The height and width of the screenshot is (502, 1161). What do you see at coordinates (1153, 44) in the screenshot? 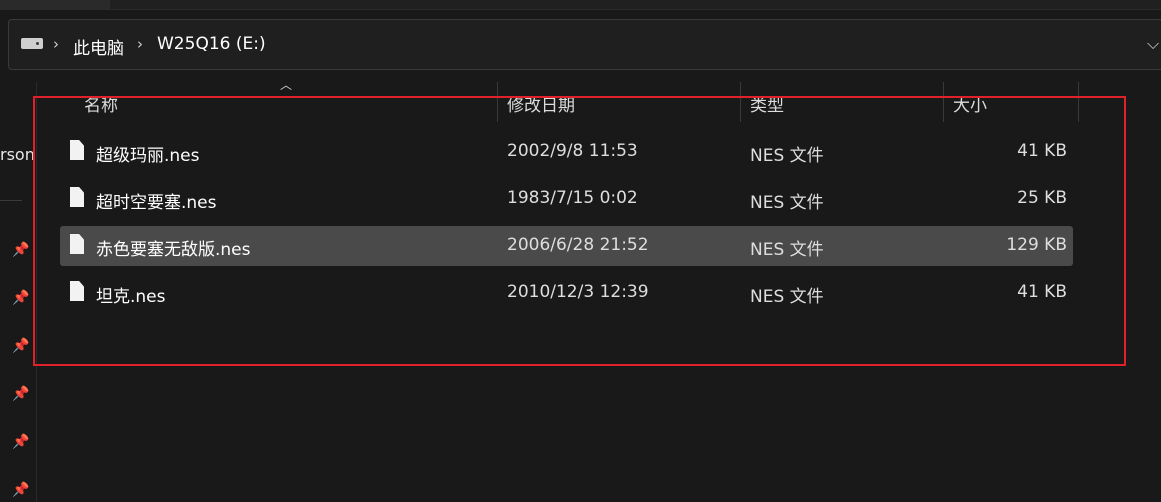
I see `address-dropdown-icon: ⌵` at bounding box center [1153, 44].